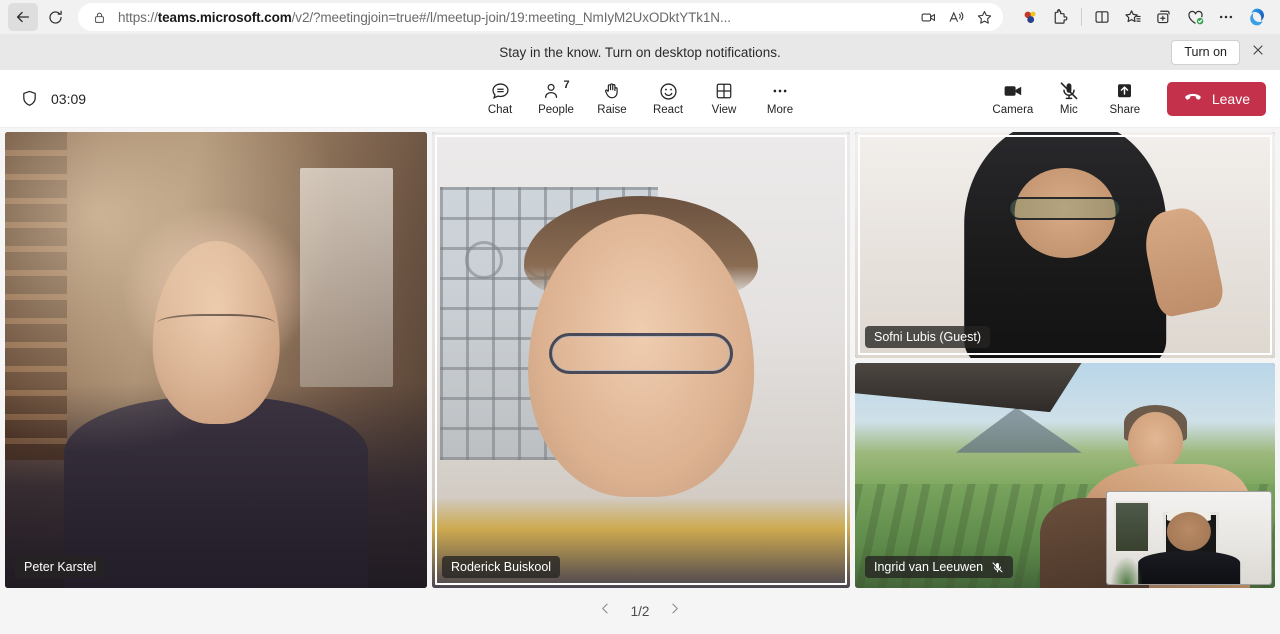  I want to click on close-banner-button, so click(1258, 52).